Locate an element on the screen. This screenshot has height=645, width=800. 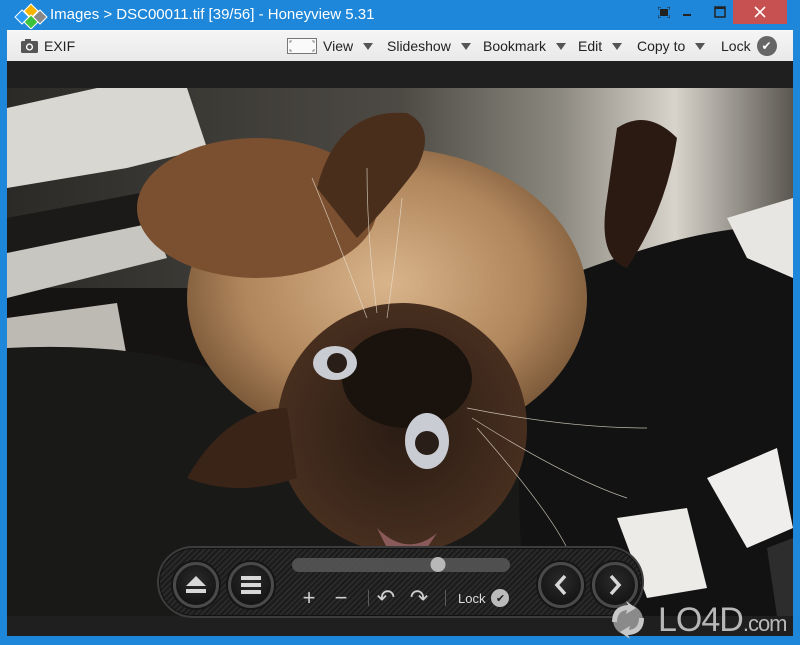
honeyview-logo-icon is located at coordinates (31, 16).